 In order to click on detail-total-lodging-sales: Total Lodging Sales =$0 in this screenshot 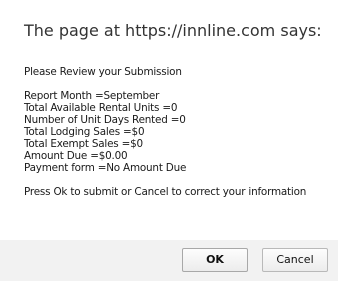, I will do `click(84, 132)`.